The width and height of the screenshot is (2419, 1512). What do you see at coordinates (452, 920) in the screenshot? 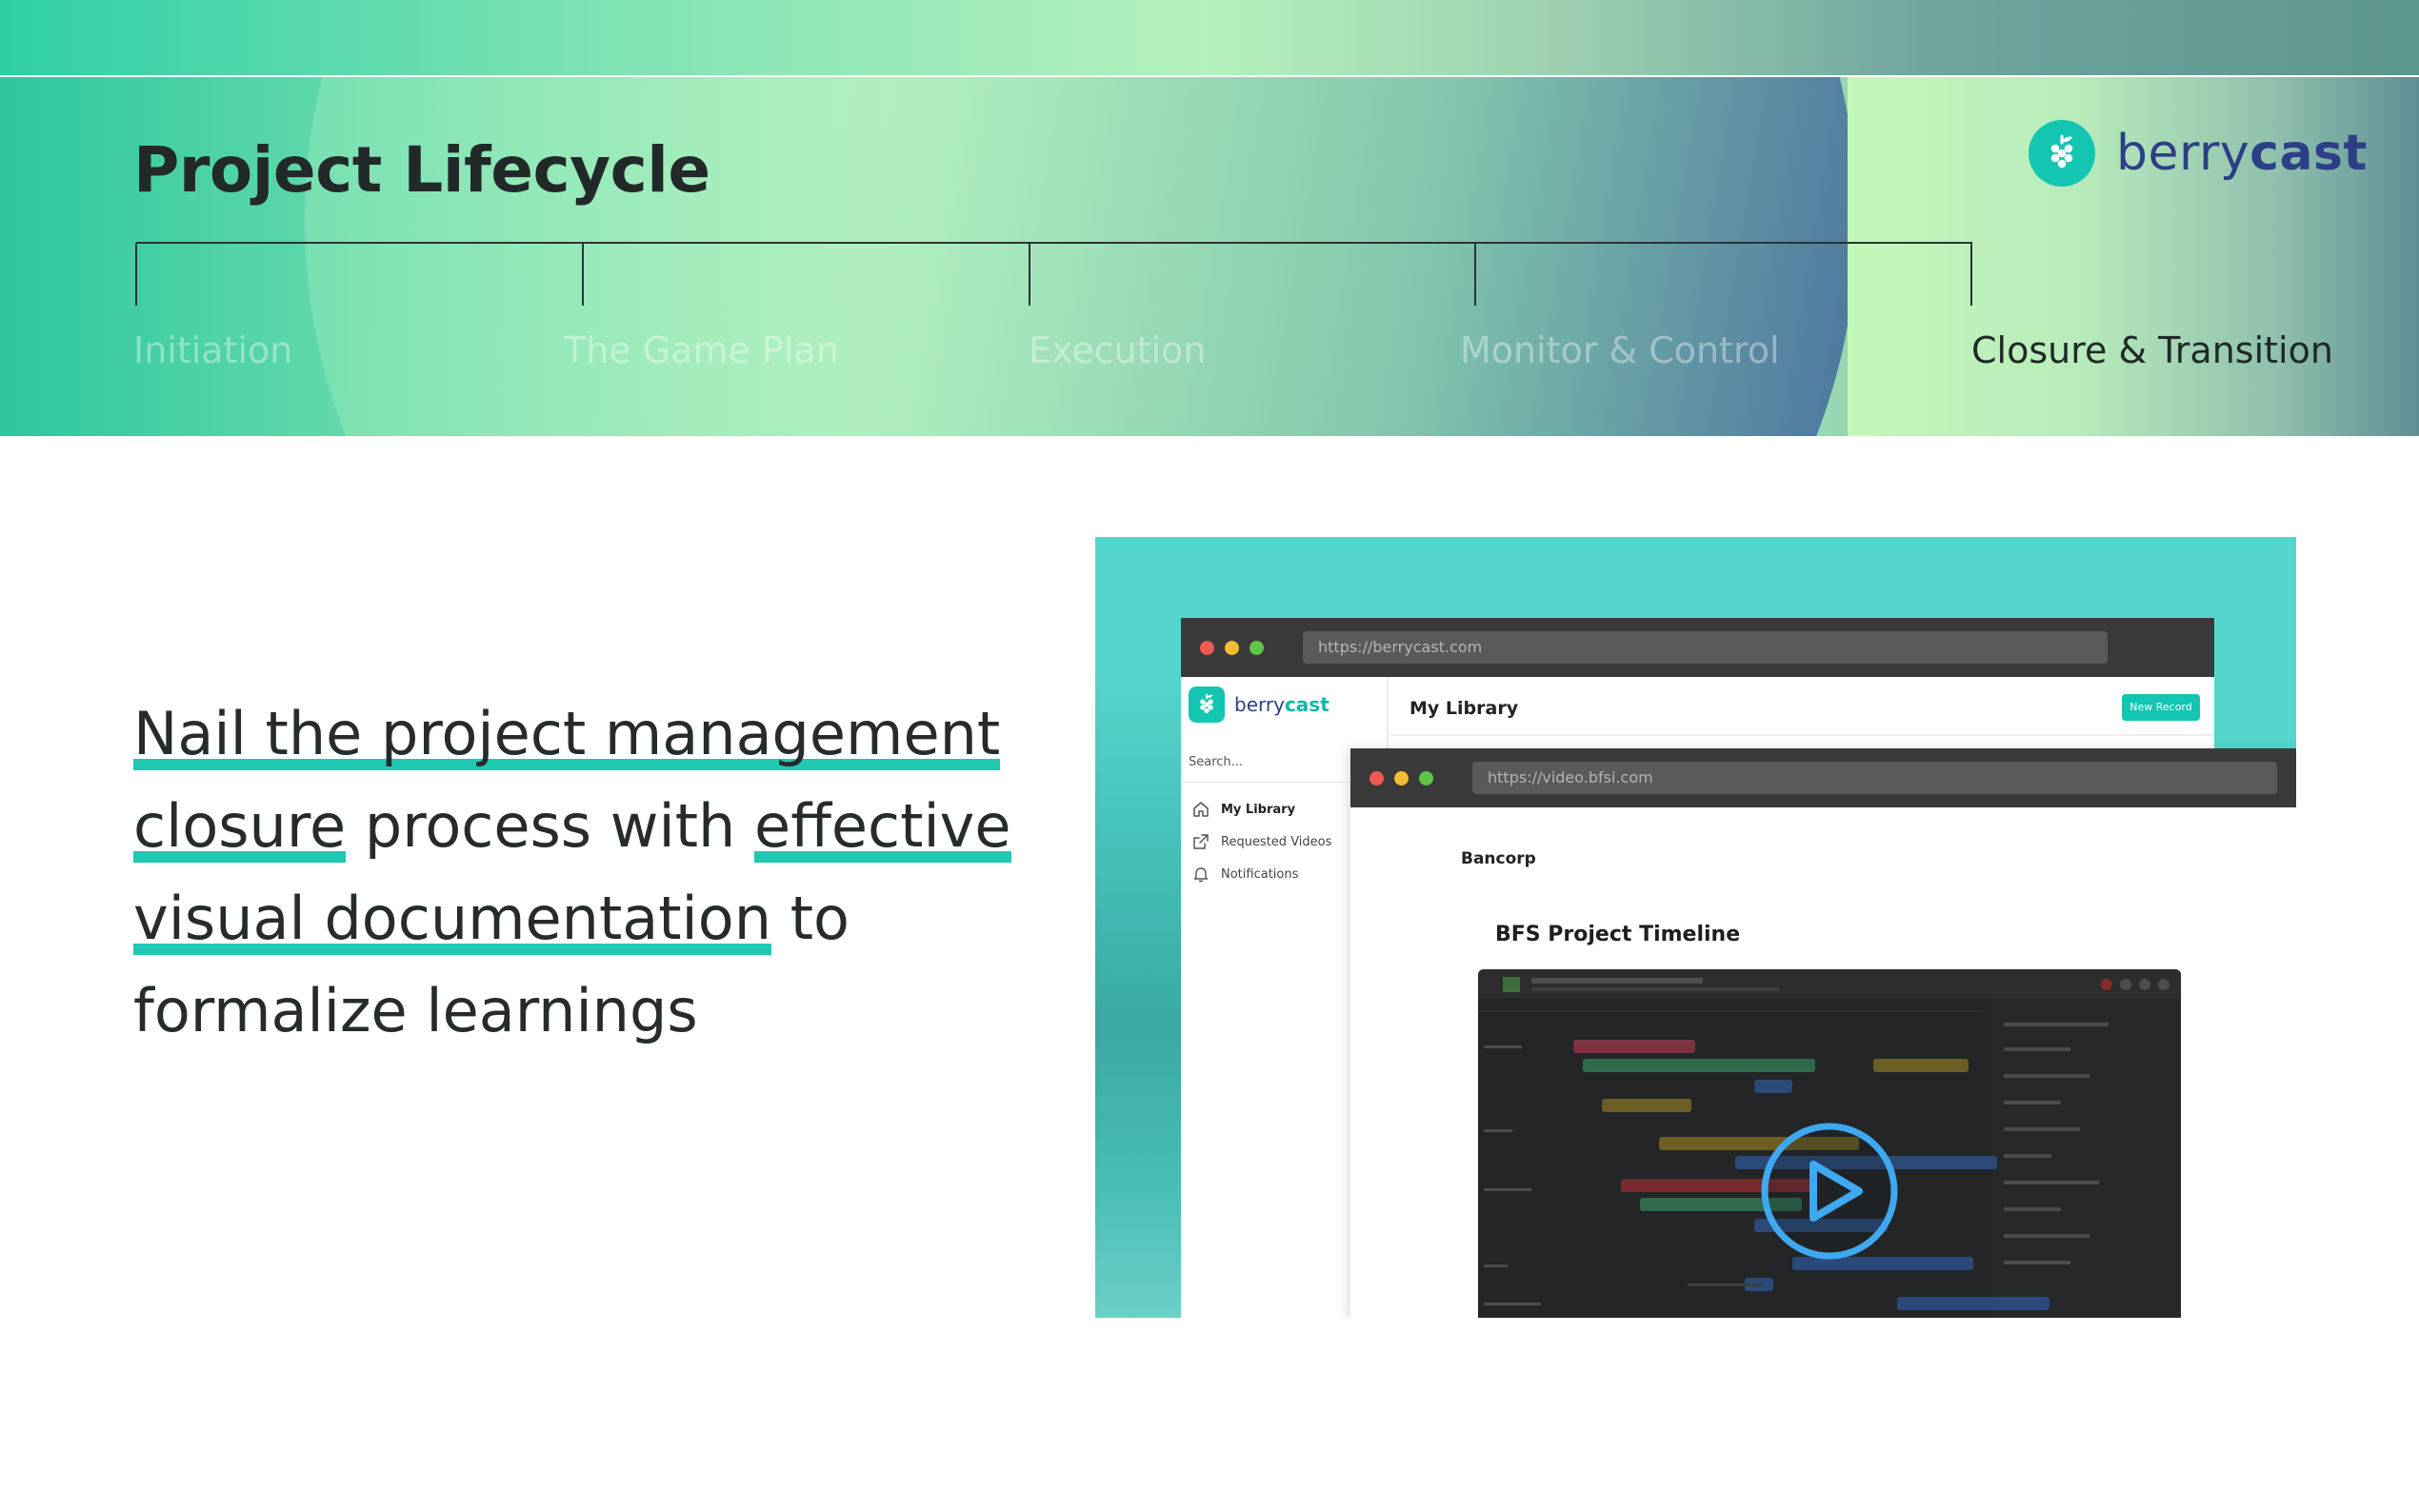
I see `headline-highlight: visual documentation` at bounding box center [452, 920].